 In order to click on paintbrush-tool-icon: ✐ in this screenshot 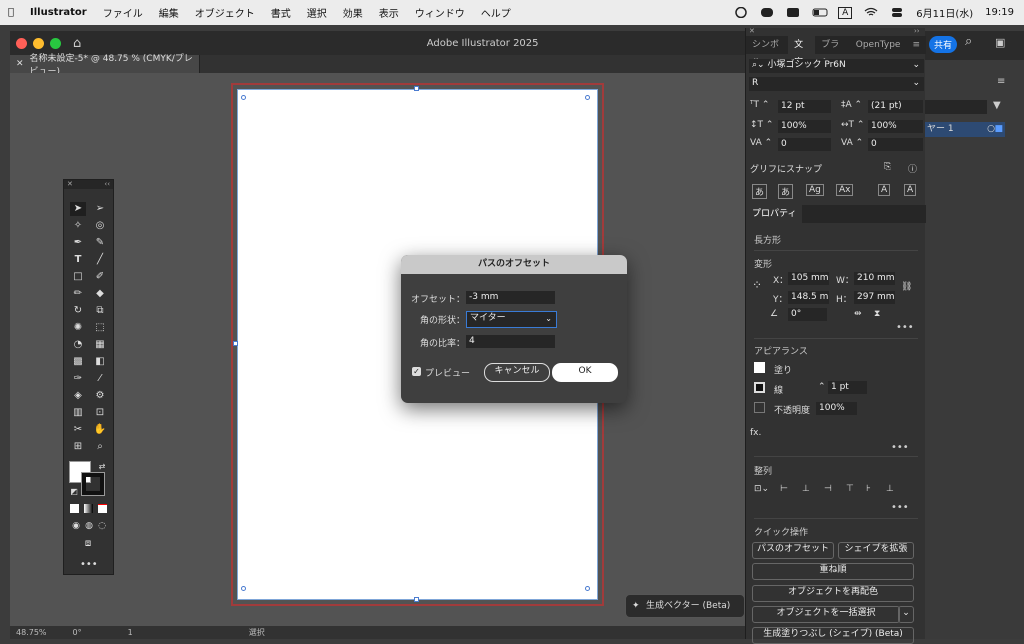, I will do `click(100, 277)`.